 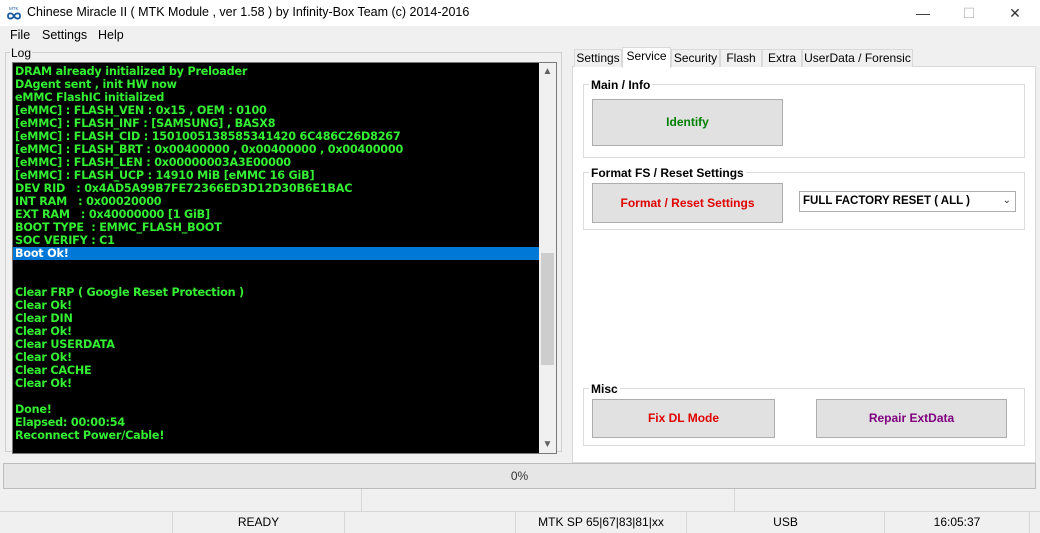 I want to click on menu-settings: Settings, so click(x=64, y=35).